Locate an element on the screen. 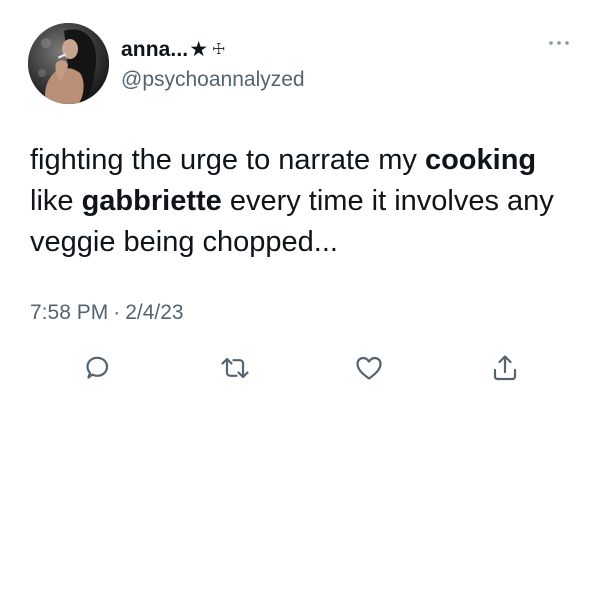 This screenshot has height=600, width=600. tweet-text-part: fighting the urge to narrate my is located at coordinates (227, 160).